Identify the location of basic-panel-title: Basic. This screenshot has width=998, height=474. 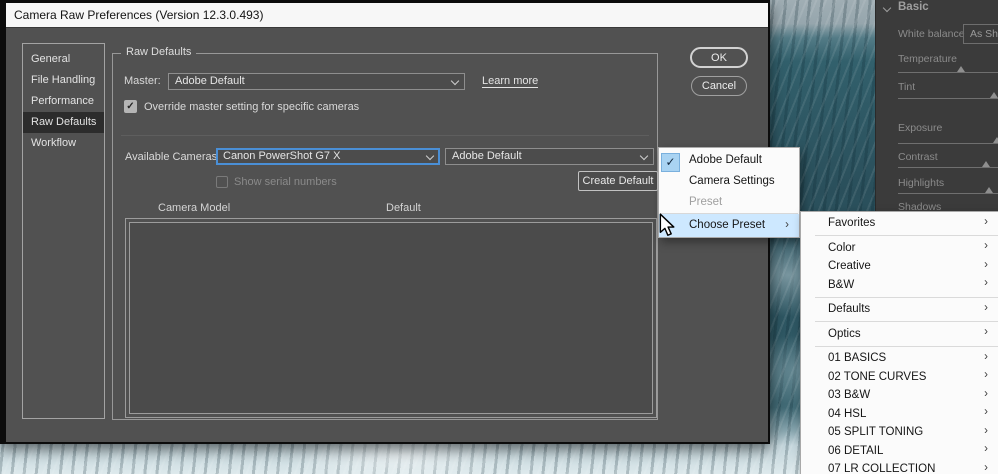
(913, 7).